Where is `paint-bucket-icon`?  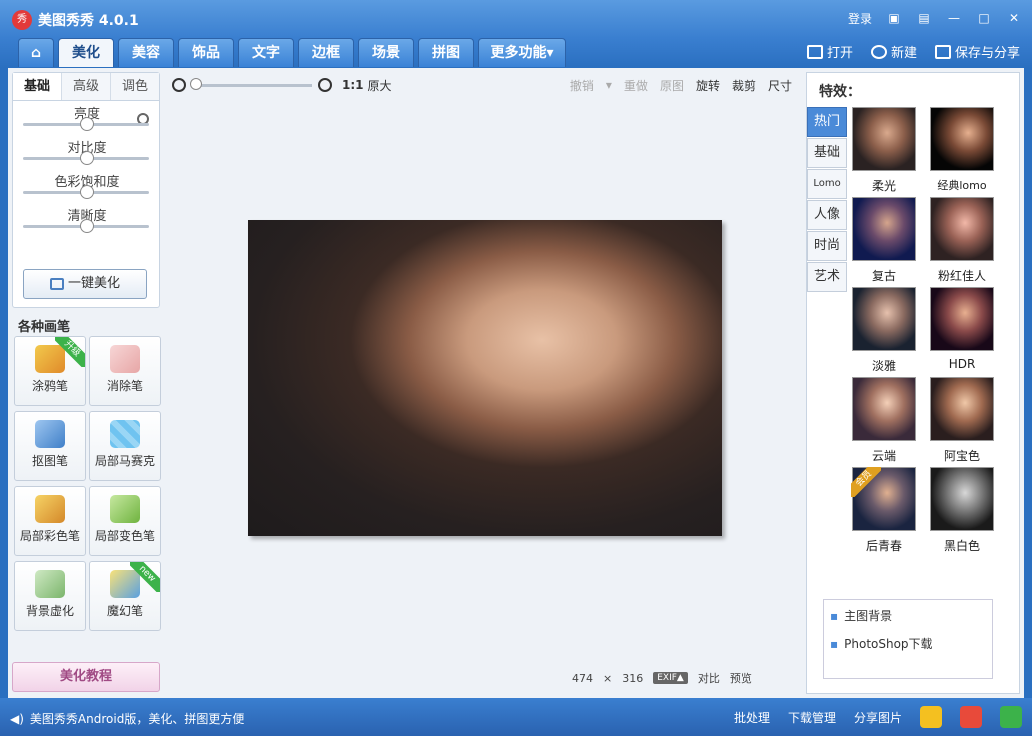
paint-bucket-icon is located at coordinates (125, 509).